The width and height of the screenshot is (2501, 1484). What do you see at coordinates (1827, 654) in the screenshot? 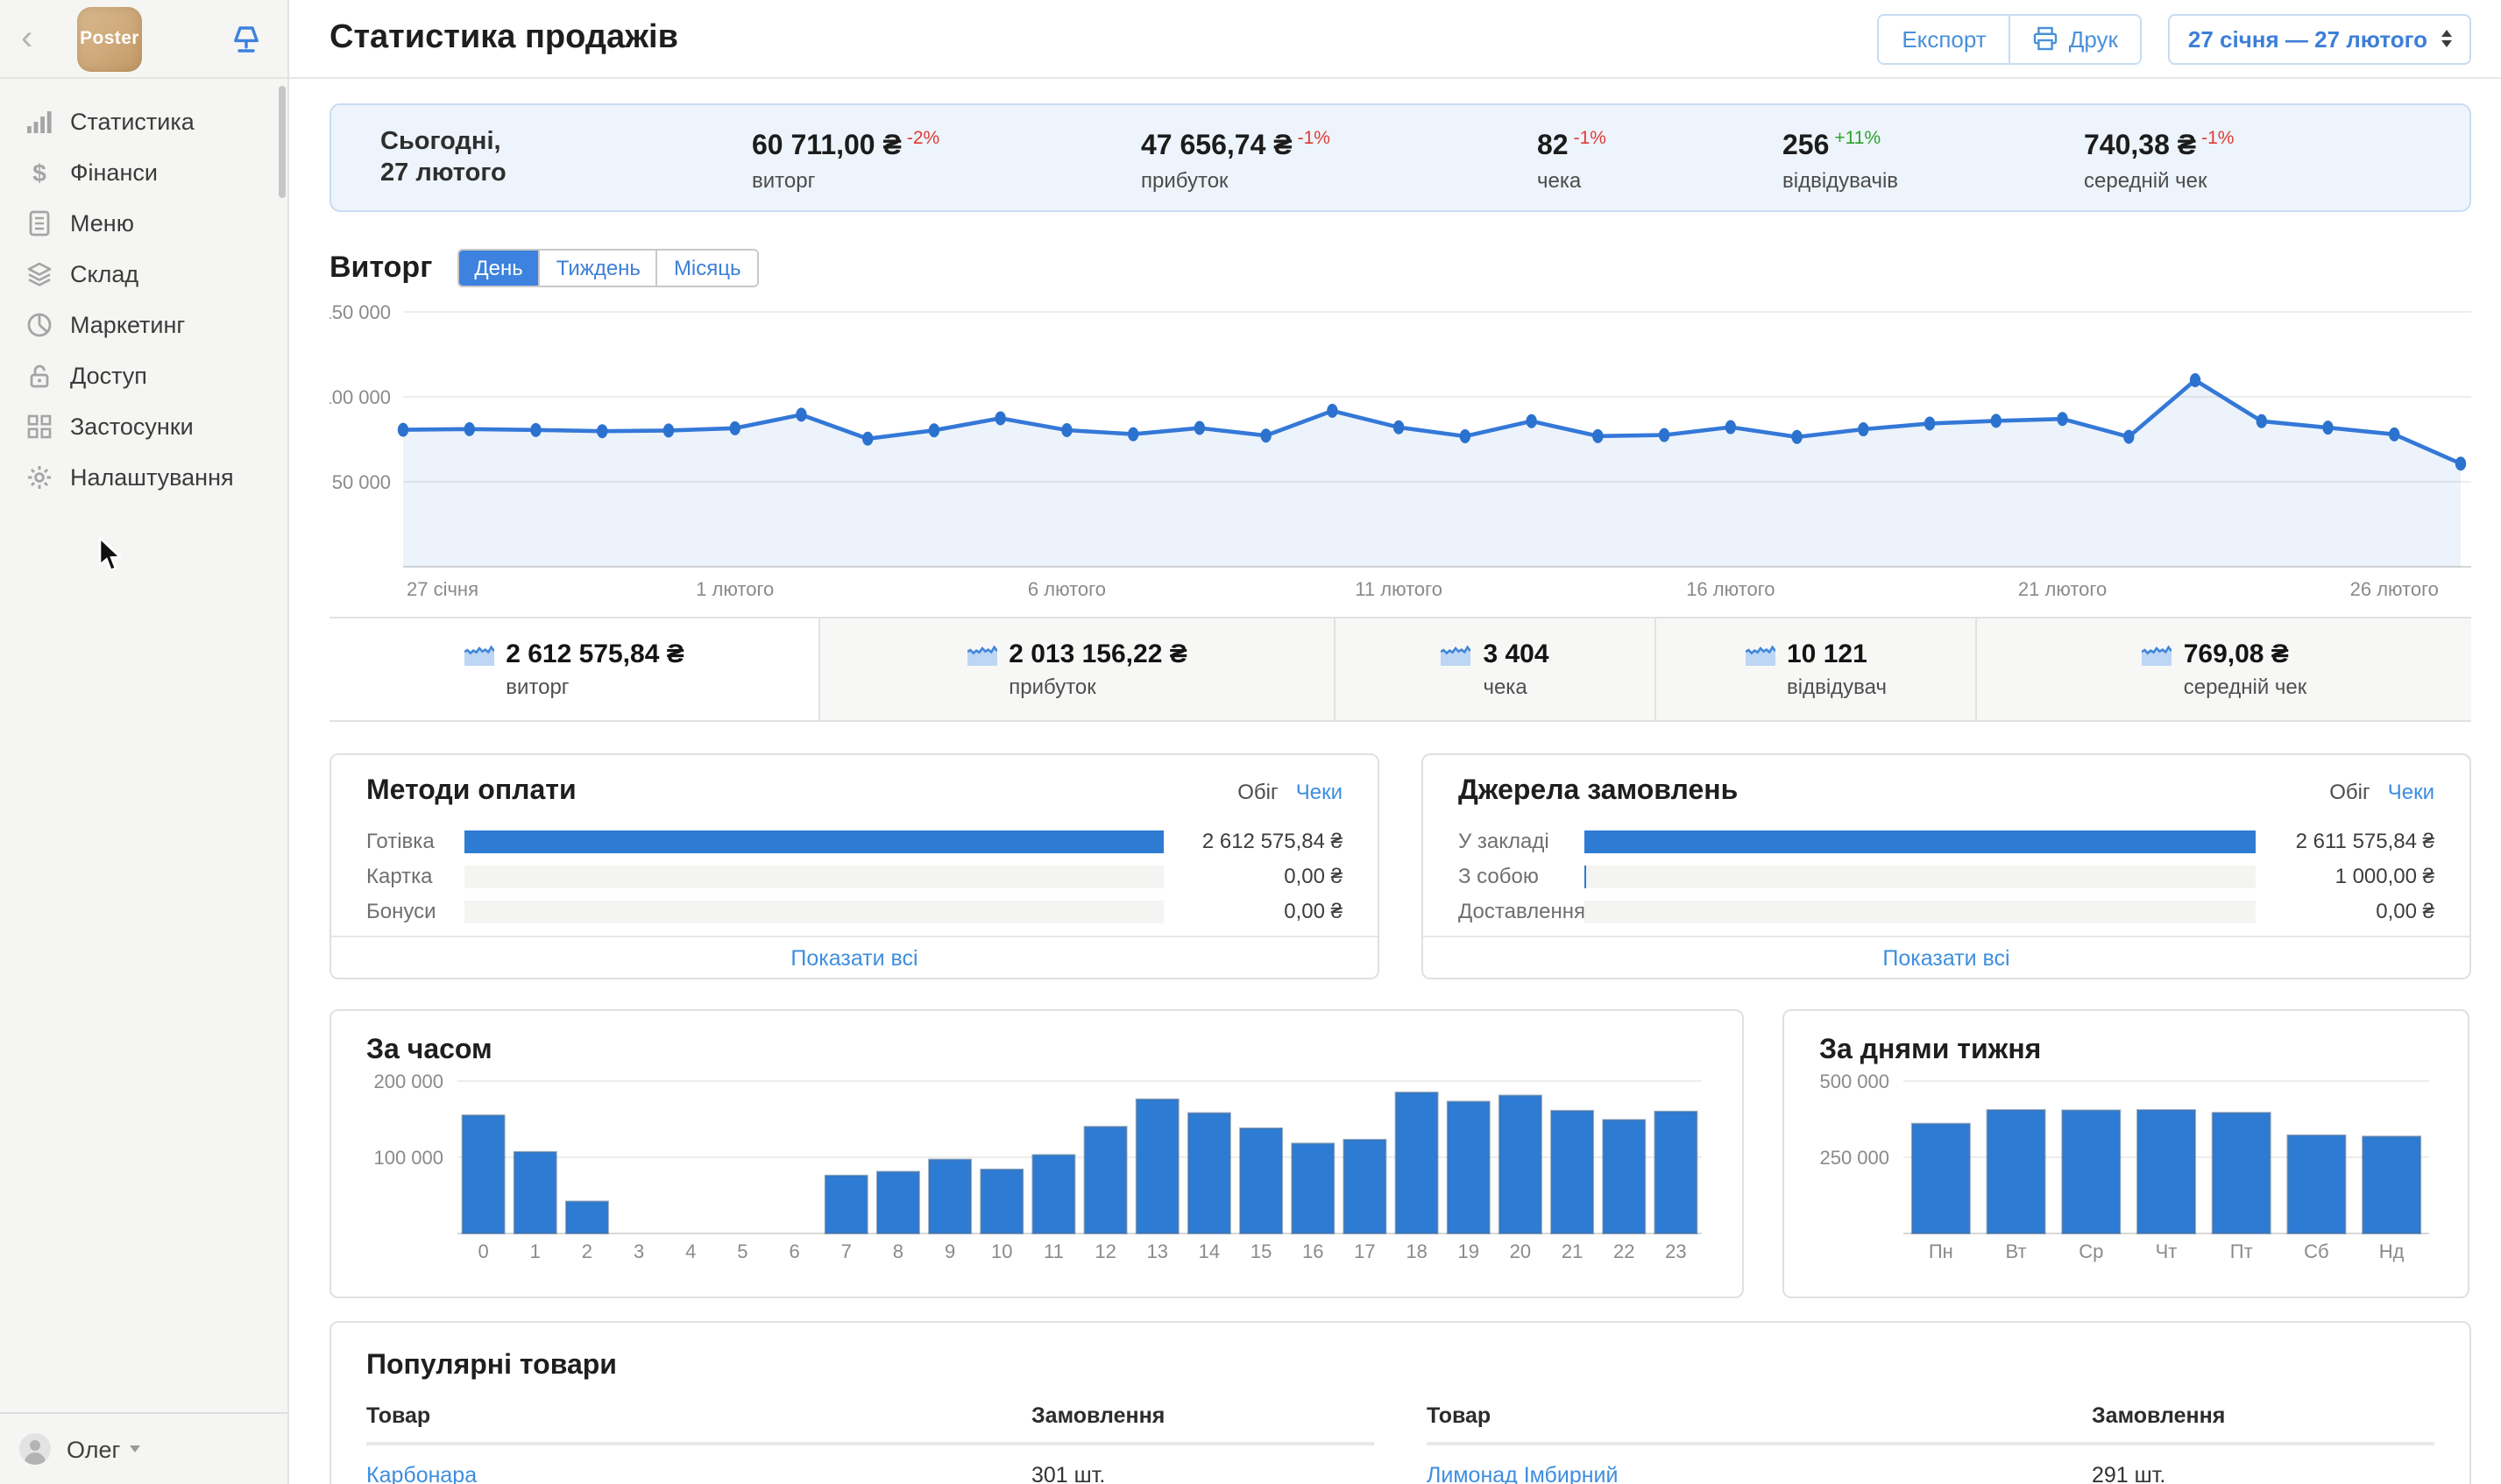
I see `total-value: 10 121` at bounding box center [1827, 654].